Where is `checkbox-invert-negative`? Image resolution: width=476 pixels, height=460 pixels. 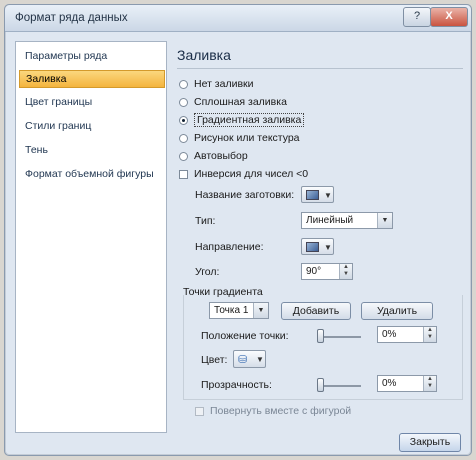
checkbox-invert-negative is located at coordinates (183, 174).